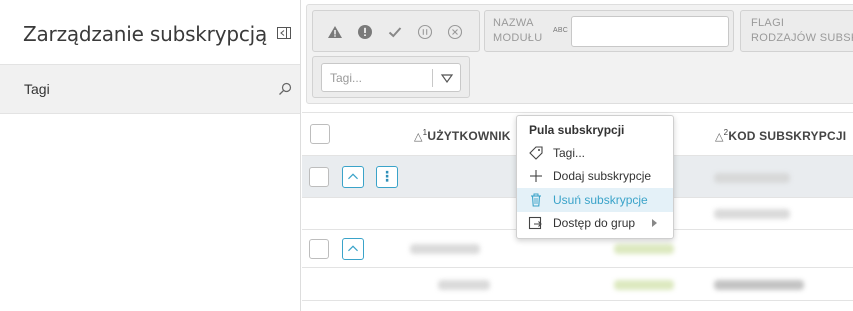 Image resolution: width=853 pixels, height=311 pixels. Describe the element at coordinates (768, 23) in the screenshot. I see `flags-label-line1: FLAGI` at that location.